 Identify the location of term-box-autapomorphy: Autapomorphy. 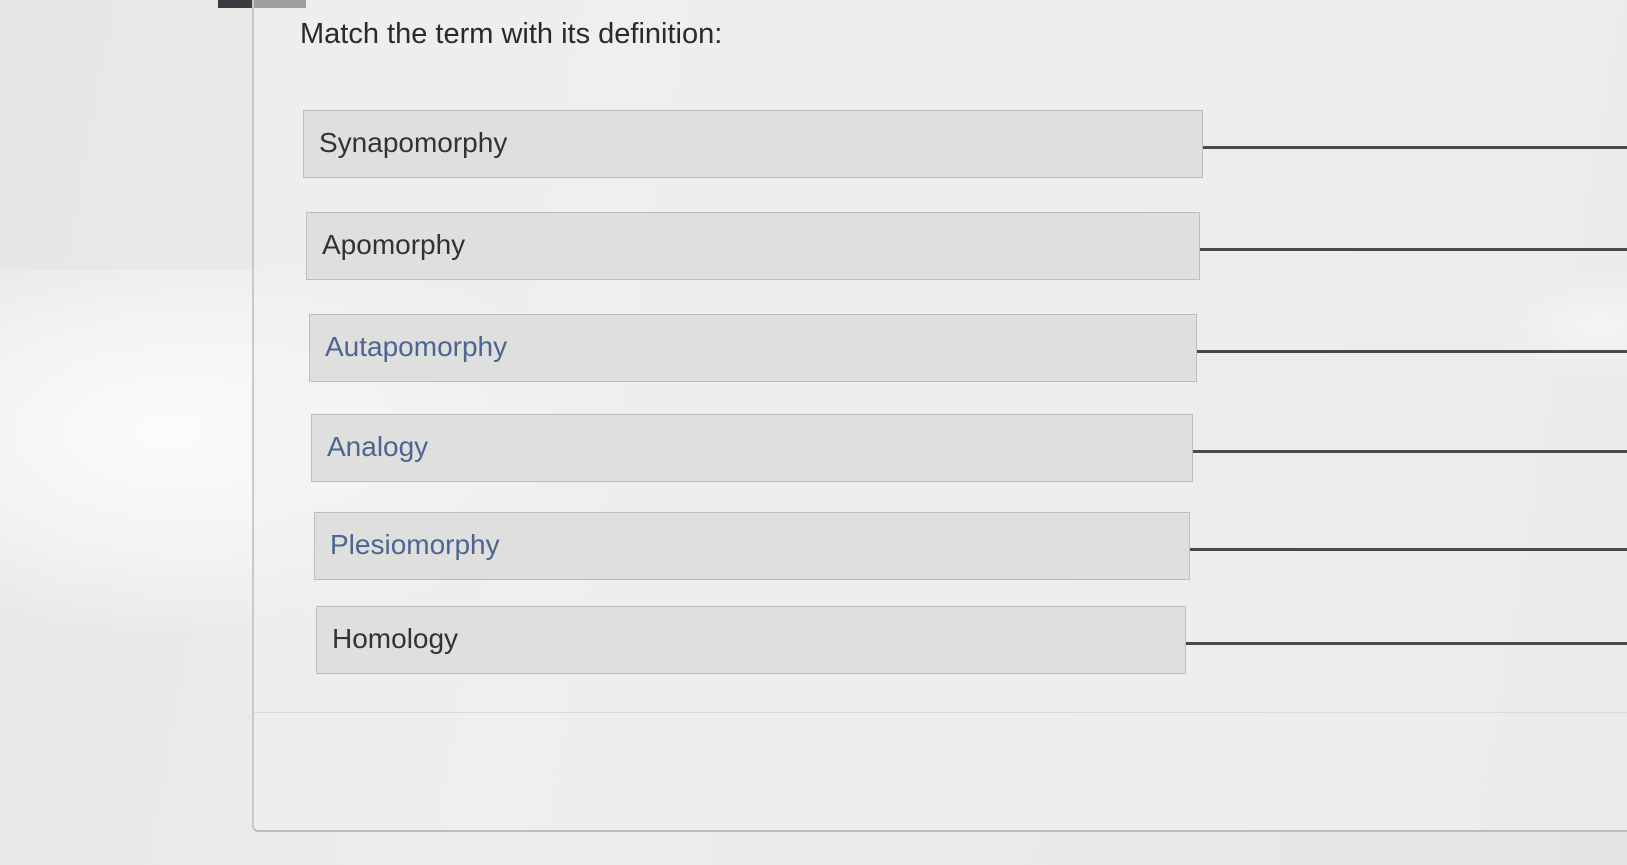
(753, 348).